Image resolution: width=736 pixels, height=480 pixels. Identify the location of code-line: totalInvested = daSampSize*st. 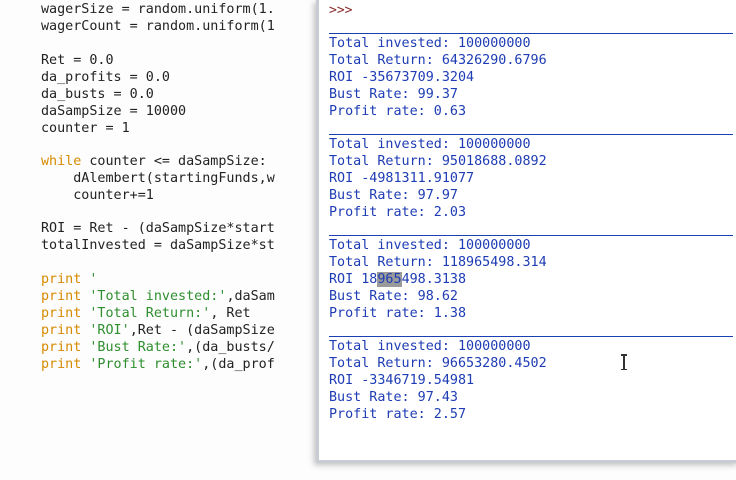
(158, 245).